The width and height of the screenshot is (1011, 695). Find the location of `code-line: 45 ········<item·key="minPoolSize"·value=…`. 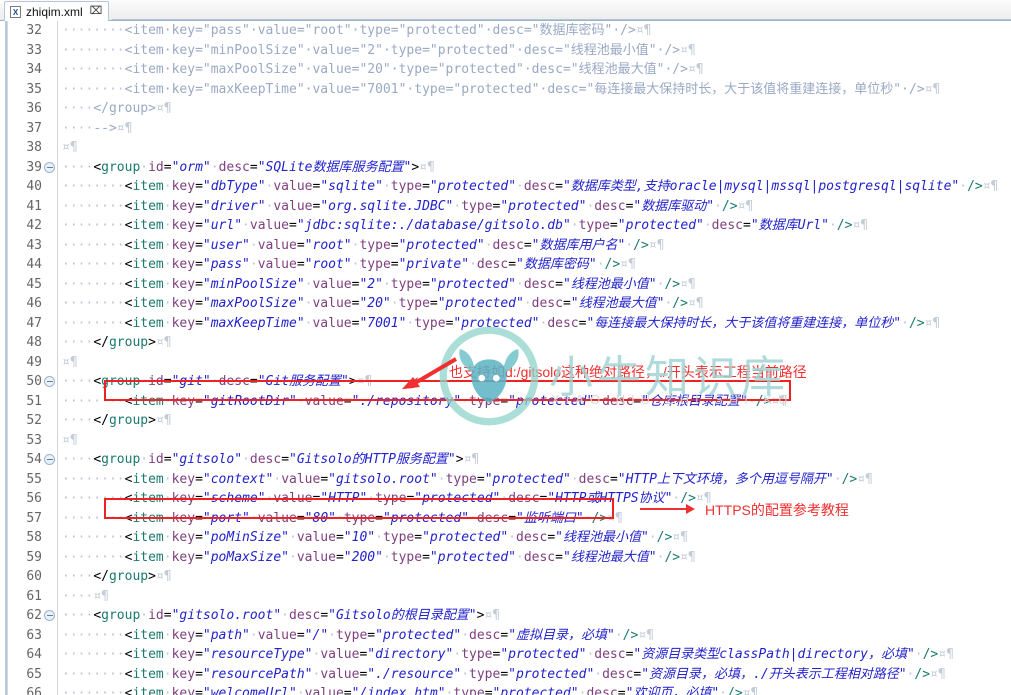

code-line: 45 ········<item·key="minPoolSize"·value=… is located at coordinates (505, 285).